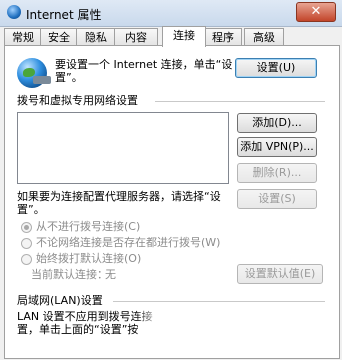 This screenshot has height=360, width=342. Describe the element at coordinates (276, 68) in the screenshot. I see `setup-button: 设置(U)` at that location.